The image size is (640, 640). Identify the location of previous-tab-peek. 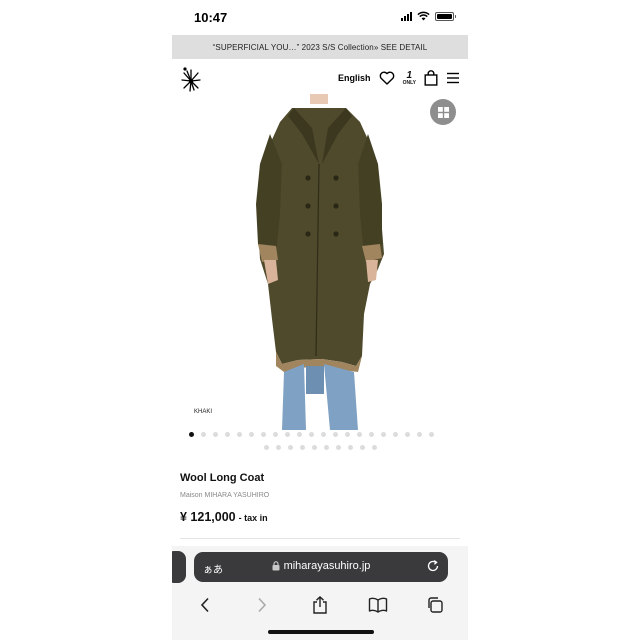
(179, 567).